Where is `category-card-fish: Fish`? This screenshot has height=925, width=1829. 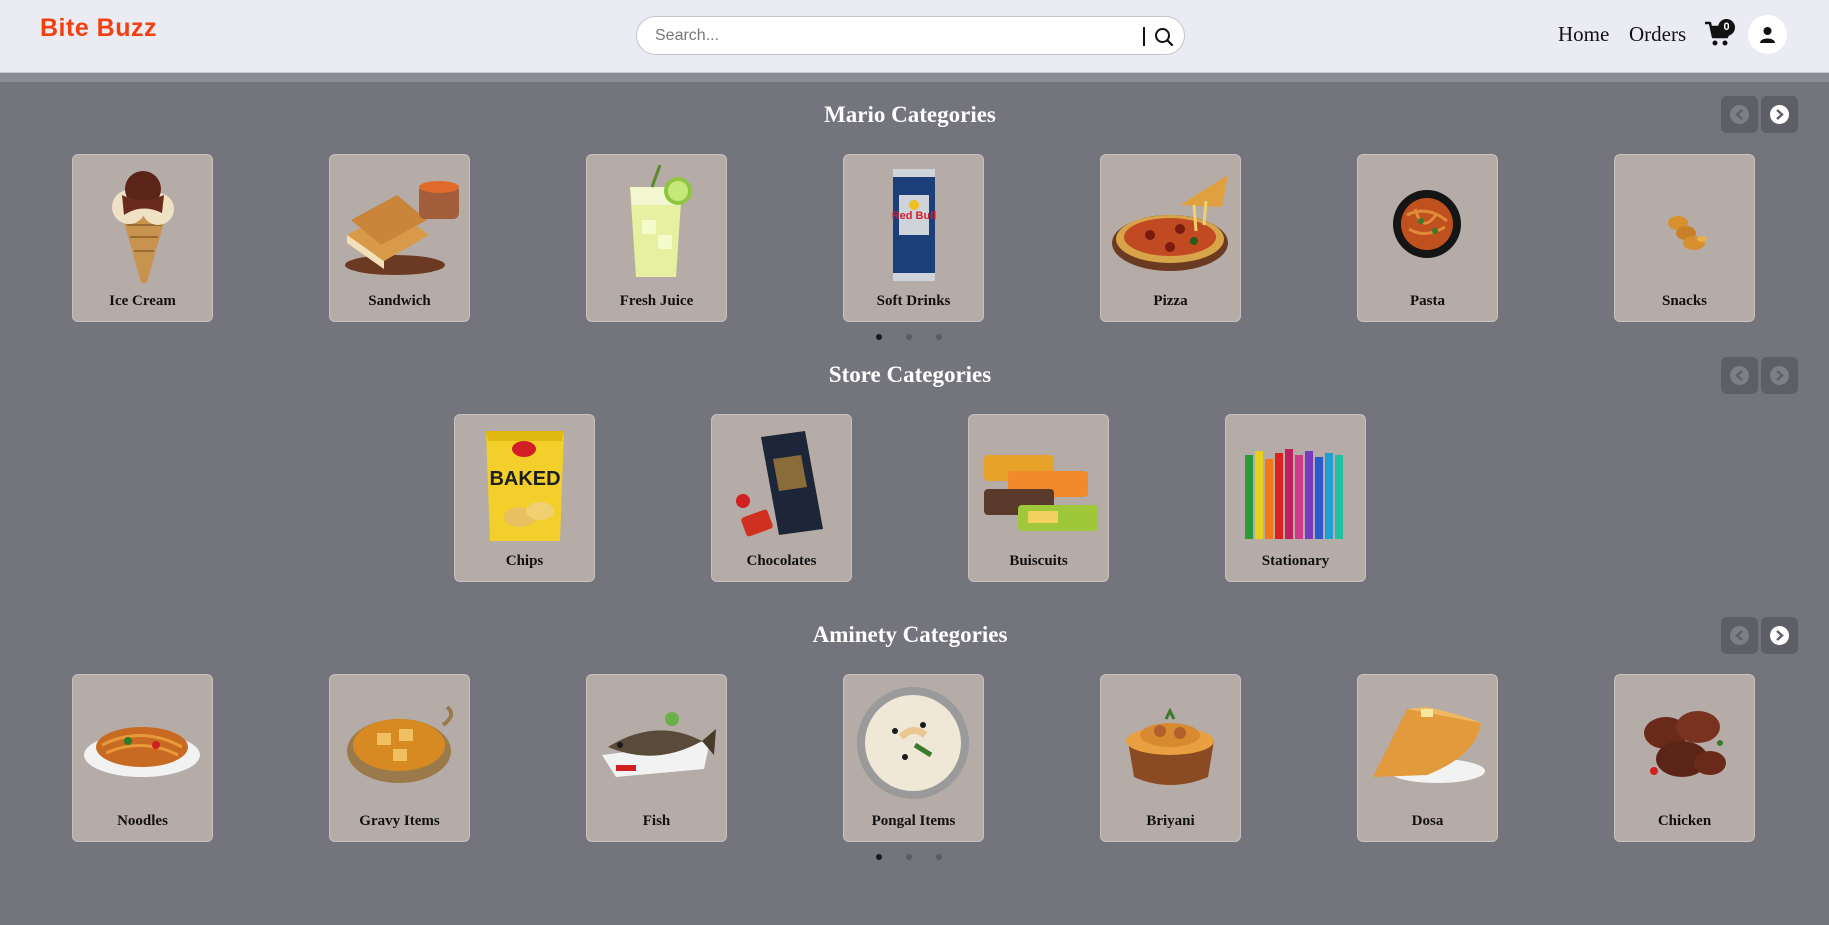 category-card-fish: Fish is located at coordinates (656, 758).